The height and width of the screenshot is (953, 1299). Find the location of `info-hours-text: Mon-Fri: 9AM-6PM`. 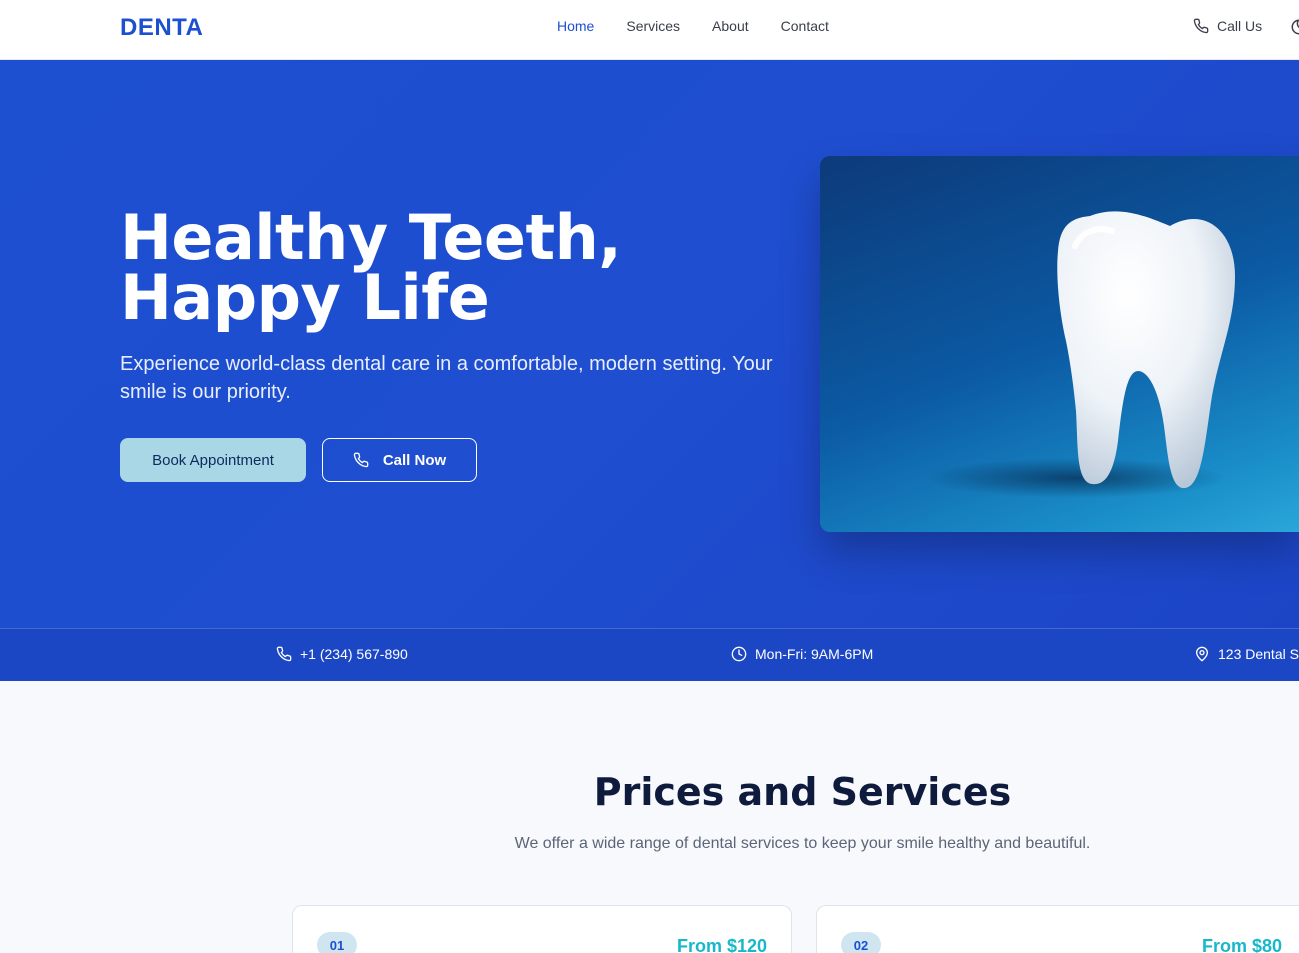

info-hours-text: Mon-Fri: 9AM-6PM is located at coordinates (814, 654).